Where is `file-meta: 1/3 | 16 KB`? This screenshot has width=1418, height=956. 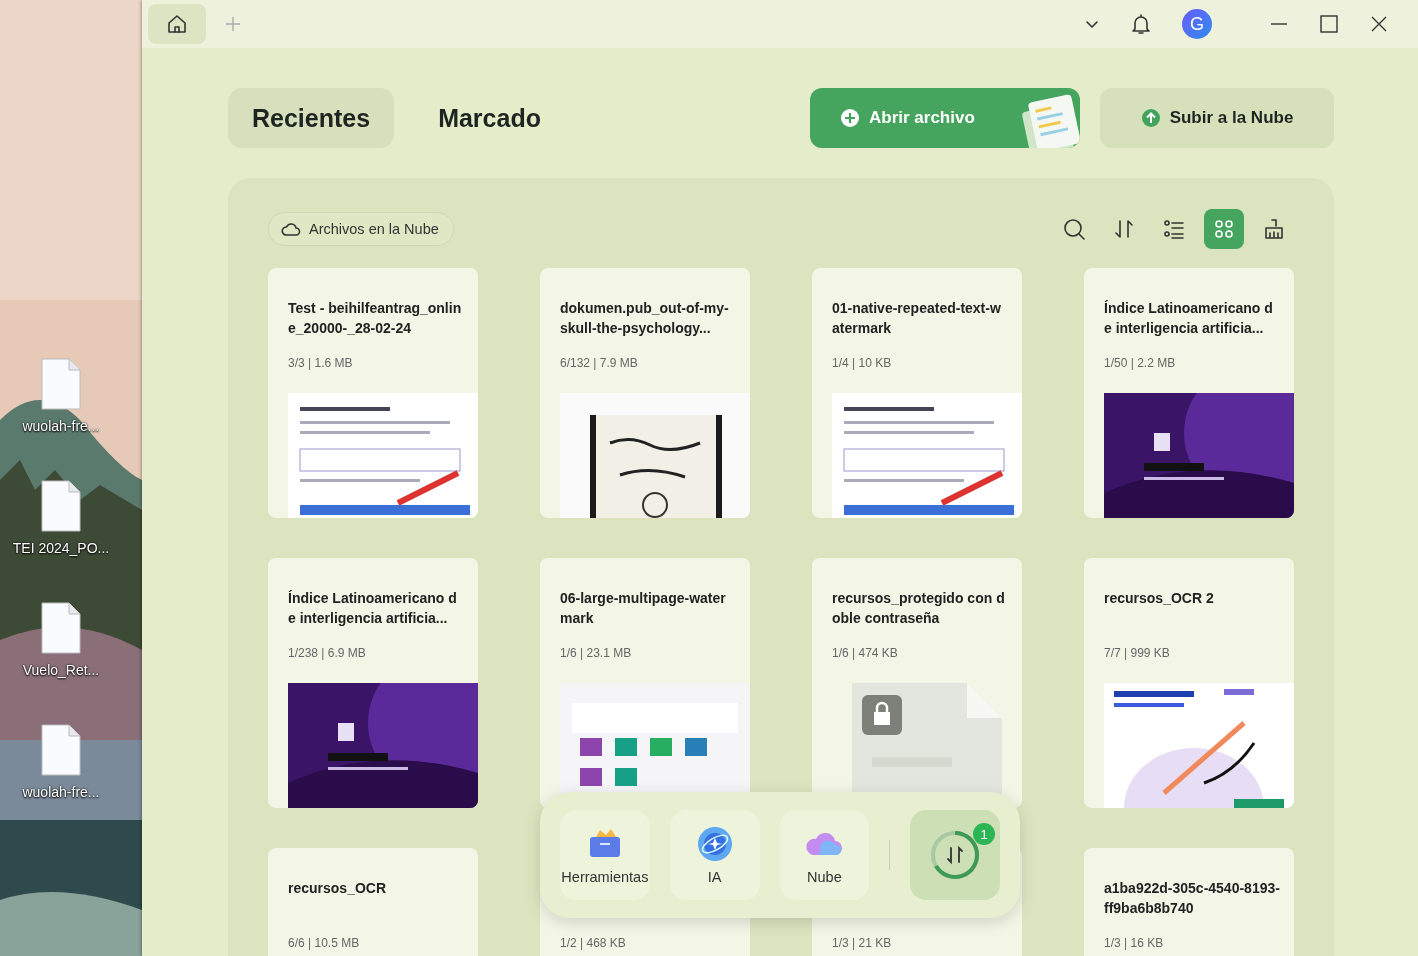 file-meta: 1/3 | 16 KB is located at coordinates (1134, 943).